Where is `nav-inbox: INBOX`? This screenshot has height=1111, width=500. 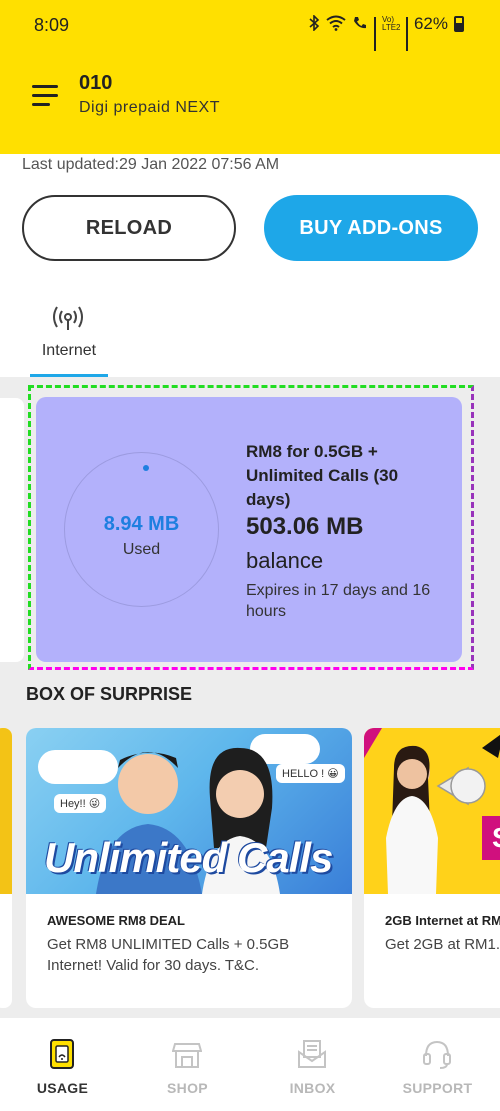 nav-inbox: INBOX is located at coordinates (312, 1064).